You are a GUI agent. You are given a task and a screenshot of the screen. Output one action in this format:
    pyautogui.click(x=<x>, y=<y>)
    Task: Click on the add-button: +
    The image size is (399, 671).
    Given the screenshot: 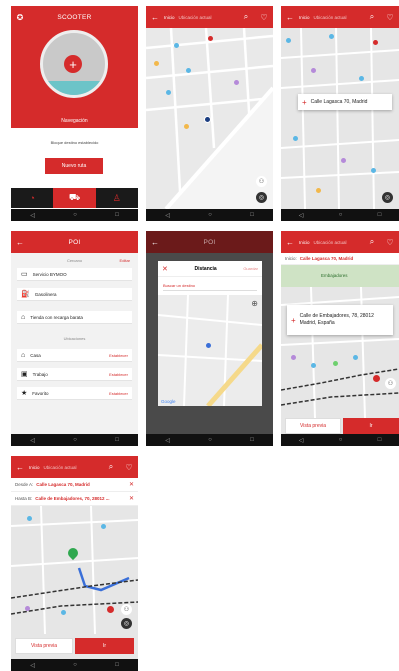 What is the action you would take?
    pyautogui.click(x=73, y=64)
    